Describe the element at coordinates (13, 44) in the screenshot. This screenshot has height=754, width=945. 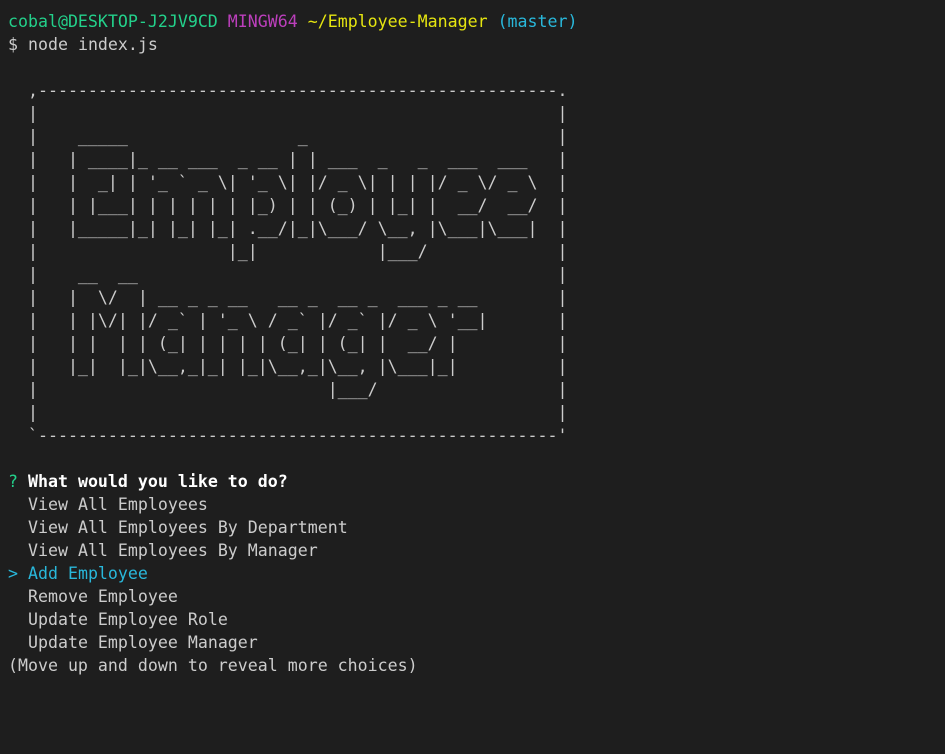
I see `prompt-symbol: $` at that location.